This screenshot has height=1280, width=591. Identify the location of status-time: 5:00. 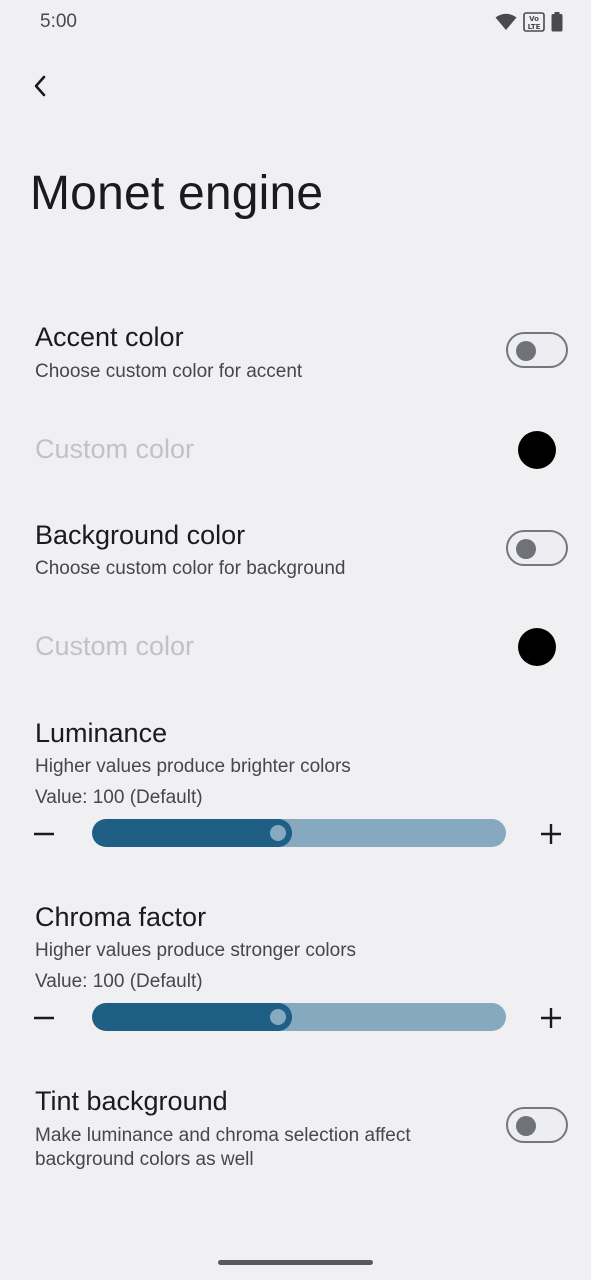
(58, 21).